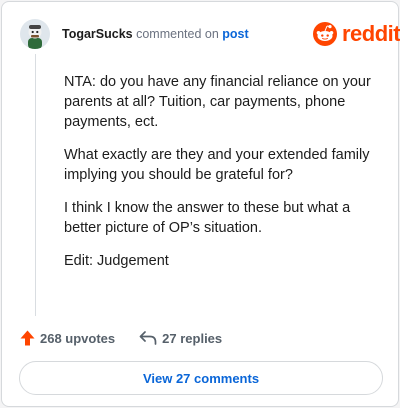 This screenshot has width=400, height=408. What do you see at coordinates (235, 34) in the screenshot?
I see `post-link: post` at bounding box center [235, 34].